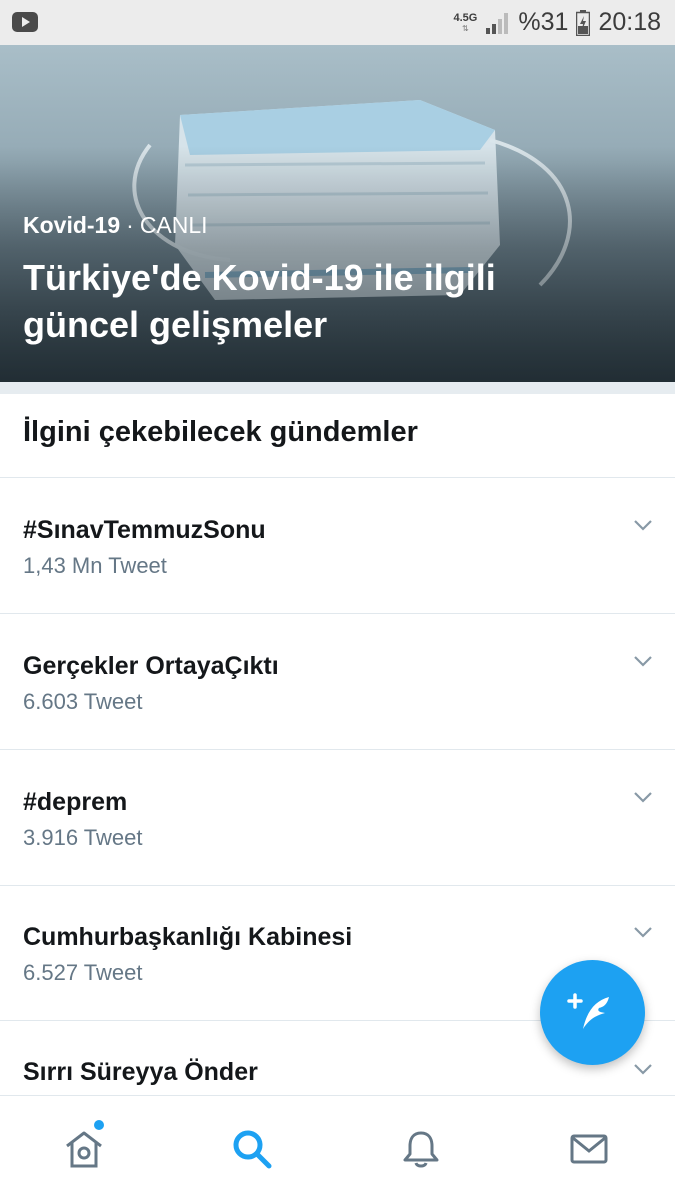 This screenshot has height=1201, width=675. Describe the element at coordinates (83, 837) in the screenshot. I see `trend-tweet-count: 3.916 Tweet` at that location.